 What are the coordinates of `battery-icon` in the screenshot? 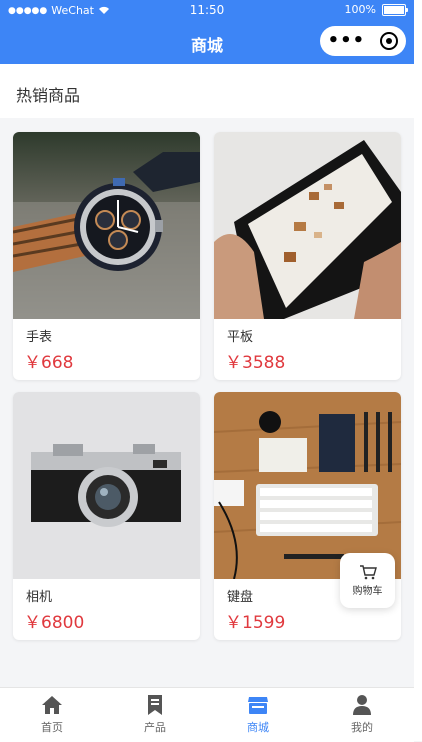 It's located at (395, 9).